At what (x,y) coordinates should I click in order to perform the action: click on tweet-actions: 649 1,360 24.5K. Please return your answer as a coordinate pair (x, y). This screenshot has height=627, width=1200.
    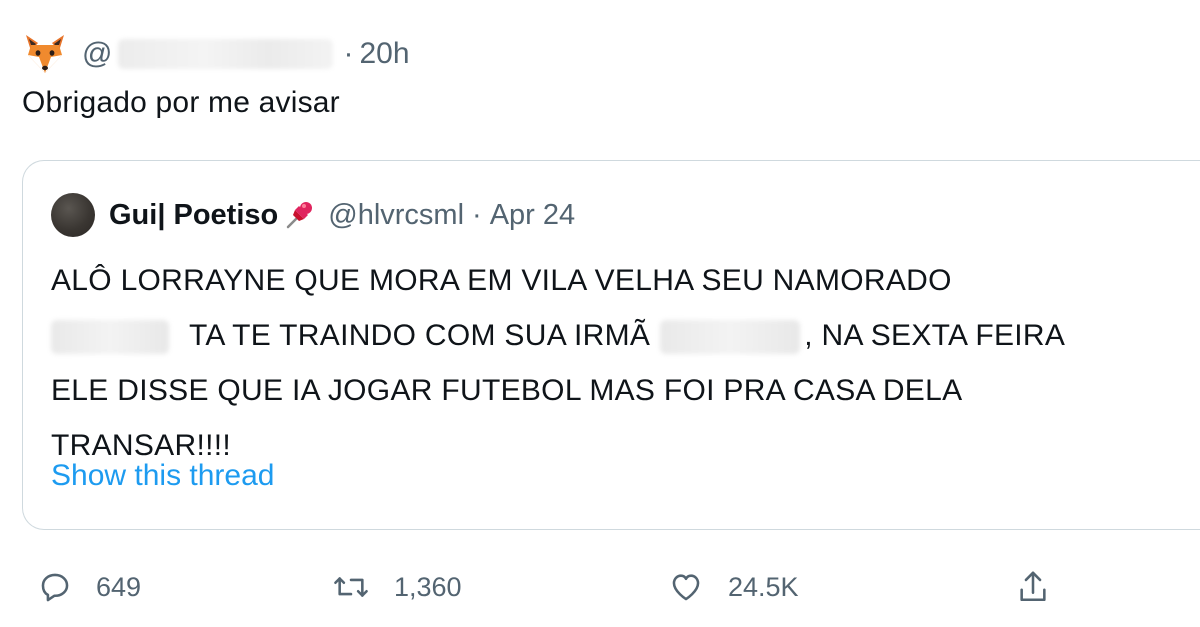
    Looking at the image, I should click on (588, 587).